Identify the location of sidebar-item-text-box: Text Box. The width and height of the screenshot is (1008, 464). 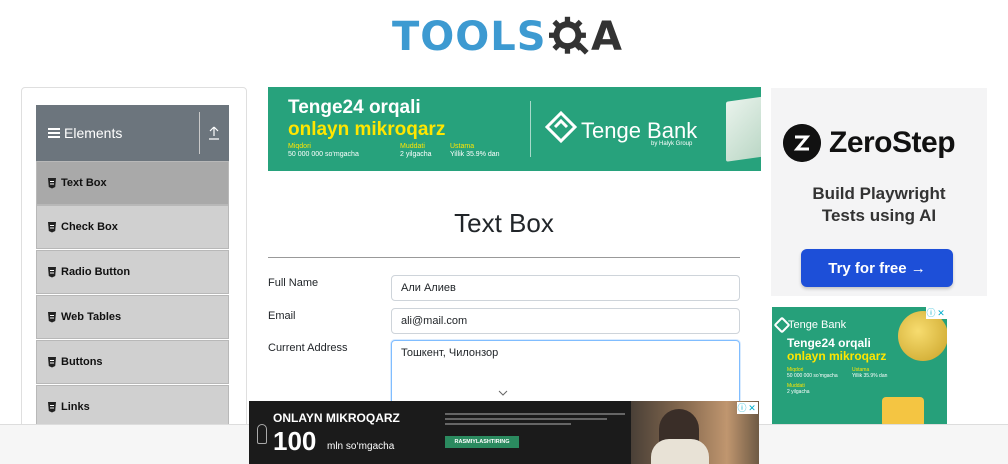
(132, 183).